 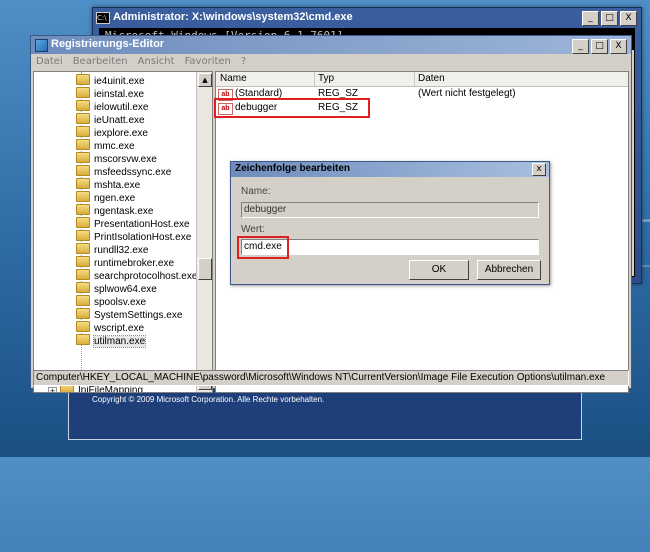 What do you see at coordinates (243, 62) in the screenshot?
I see `menu-help: ?` at bounding box center [243, 62].